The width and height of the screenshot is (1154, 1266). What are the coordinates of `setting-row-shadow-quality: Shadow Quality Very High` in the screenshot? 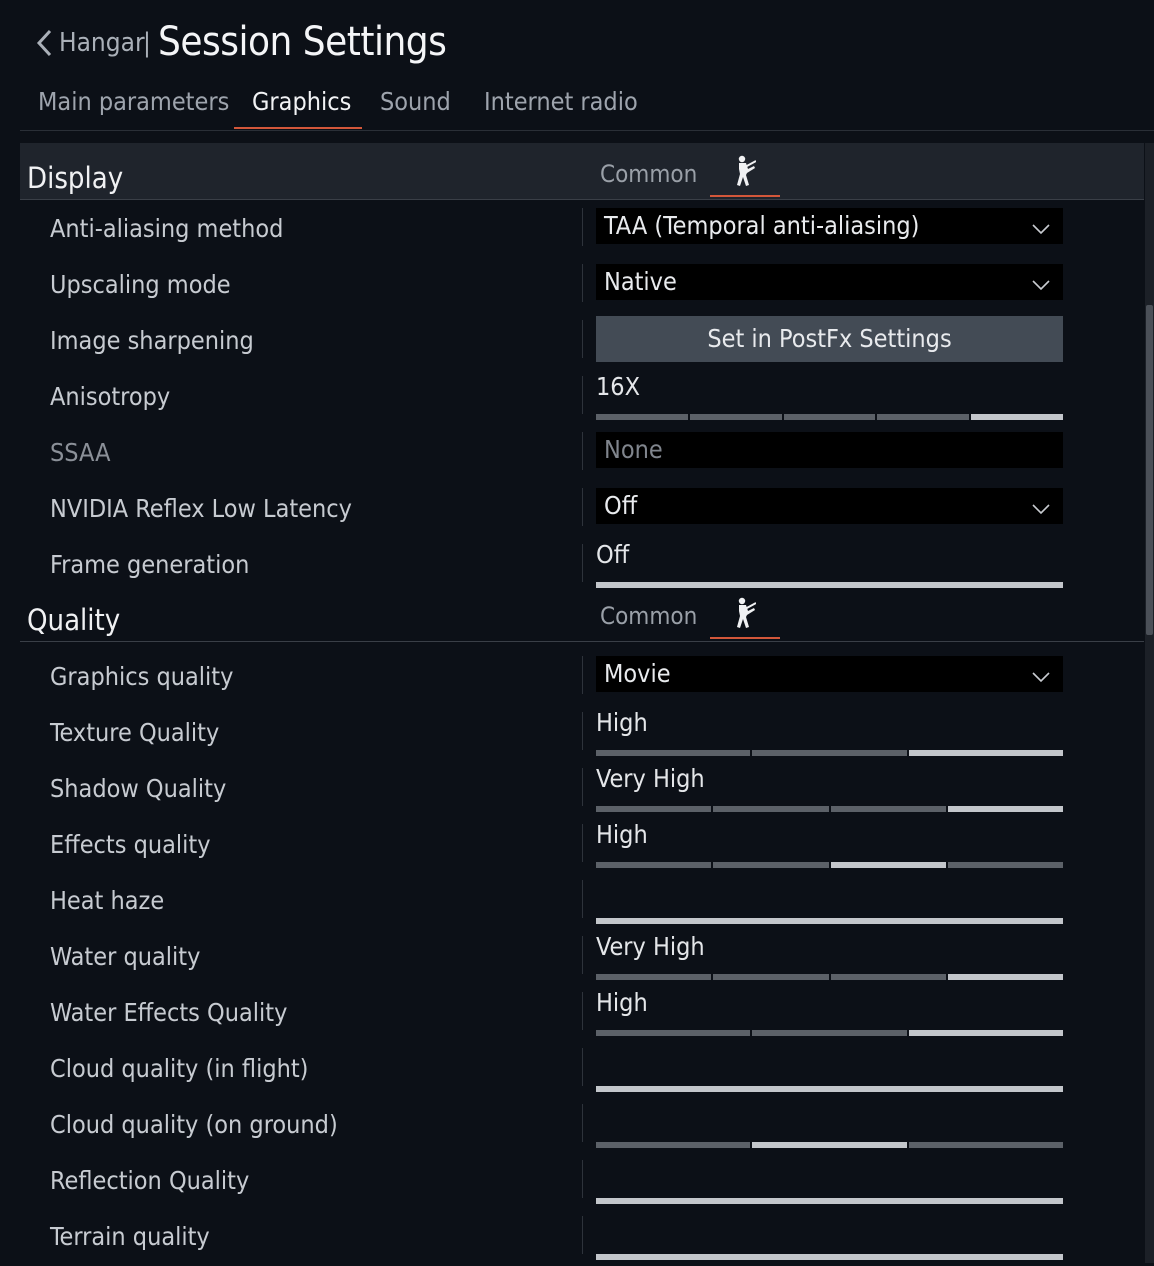 It's located at (570, 790).